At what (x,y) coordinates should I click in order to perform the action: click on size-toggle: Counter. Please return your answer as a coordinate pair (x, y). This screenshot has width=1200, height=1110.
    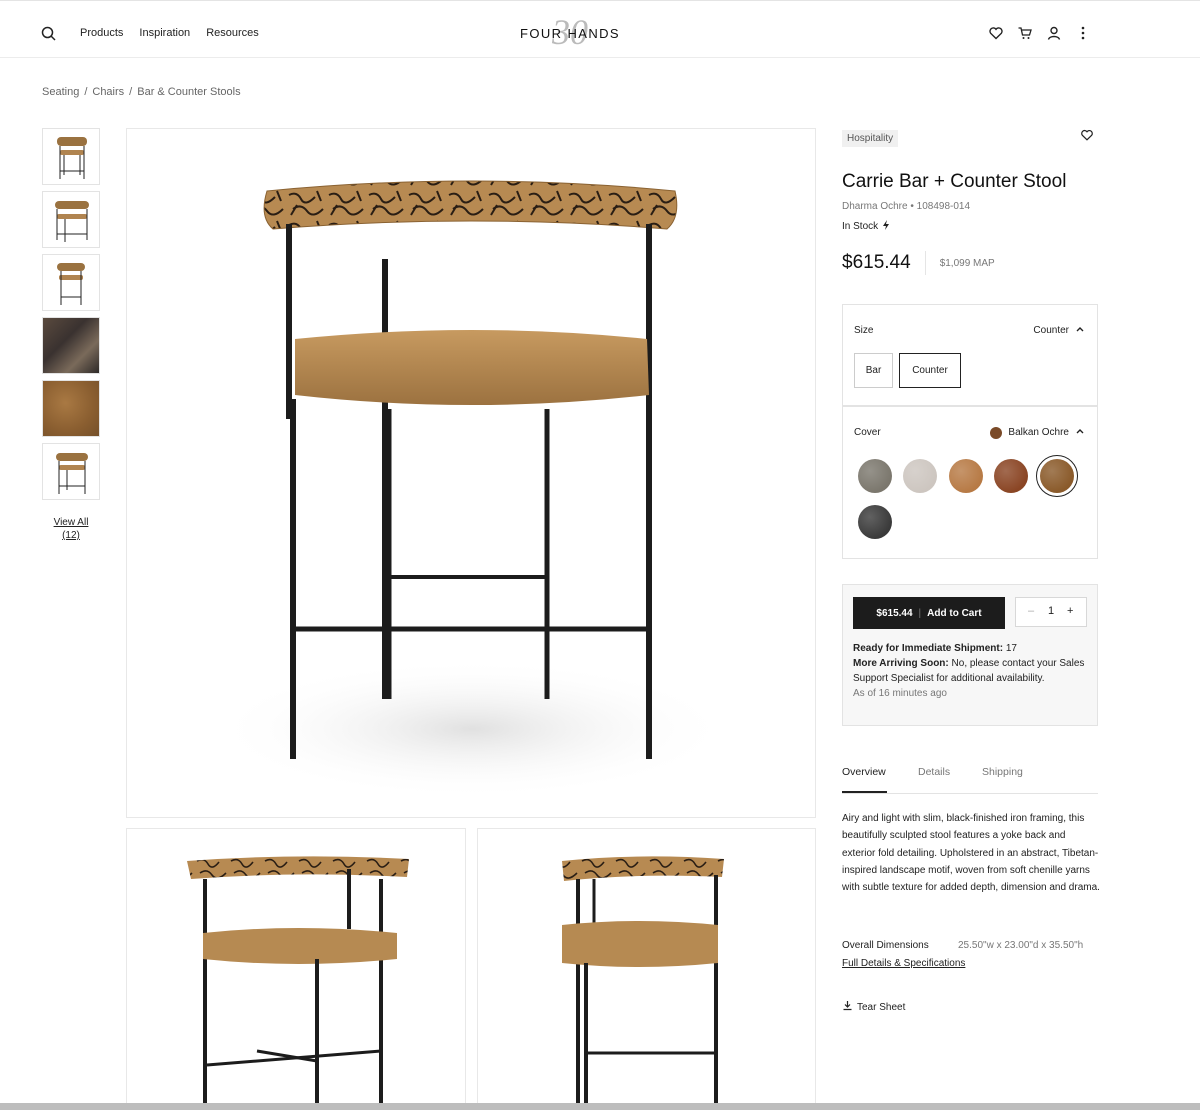
    Looking at the image, I should click on (1059, 330).